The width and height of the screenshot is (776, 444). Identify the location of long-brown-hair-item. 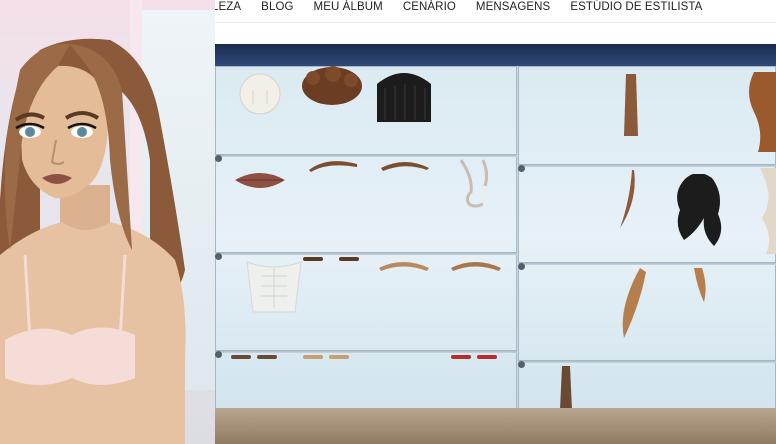
(630, 105).